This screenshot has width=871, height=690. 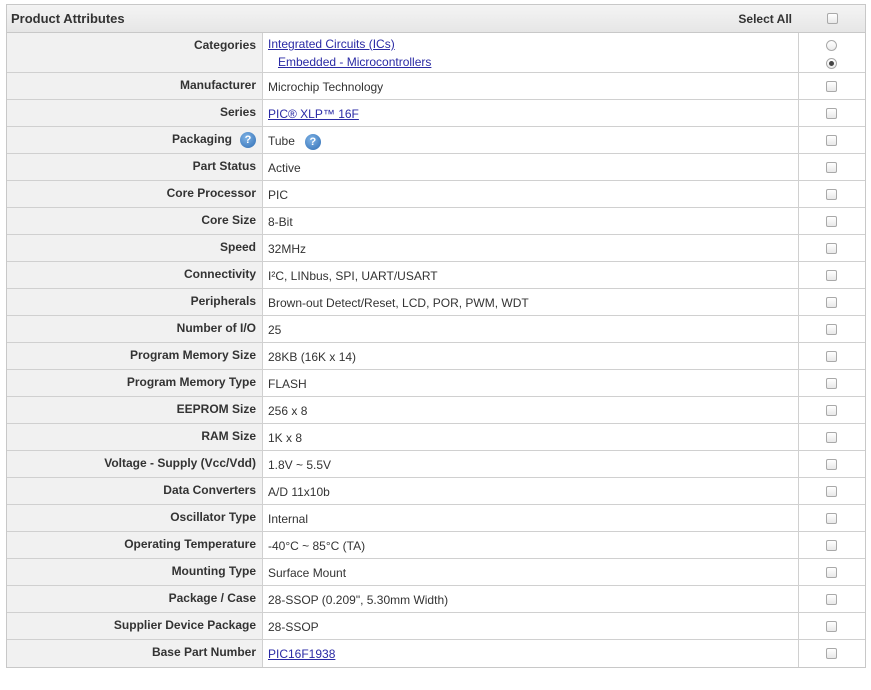 I want to click on attribute-value-text: Surface Mount, so click(x=307, y=573).